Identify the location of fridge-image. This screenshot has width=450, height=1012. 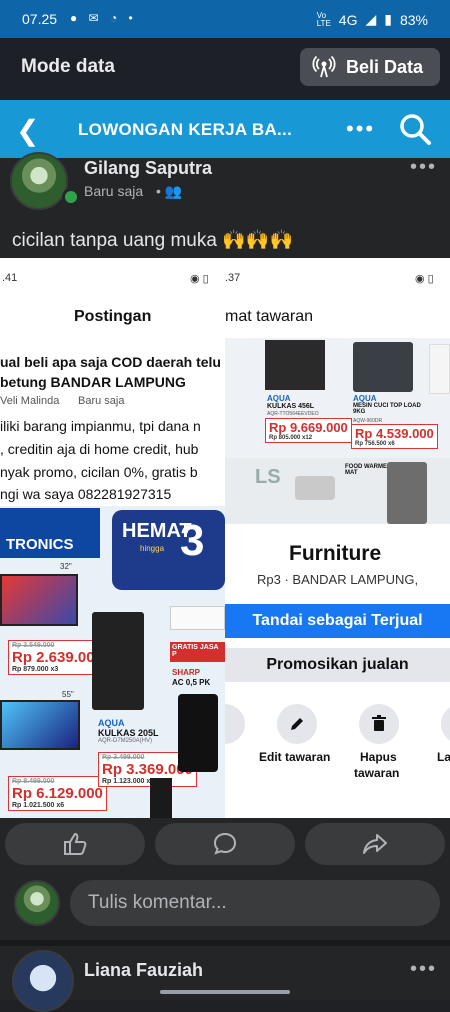
(118, 661).